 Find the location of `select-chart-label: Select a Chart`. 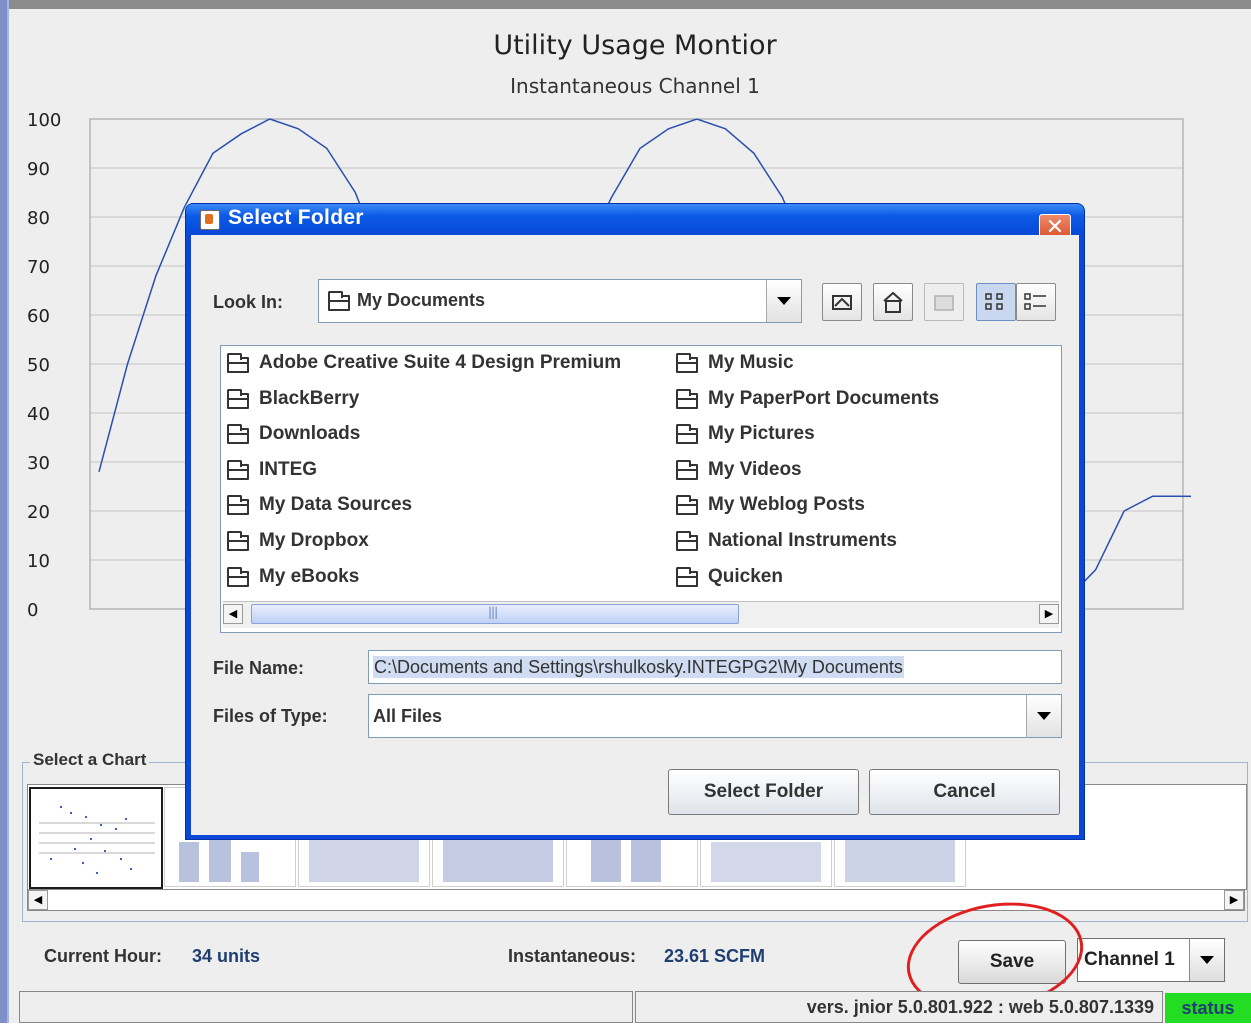

select-chart-label: Select a Chart is located at coordinates (90, 760).